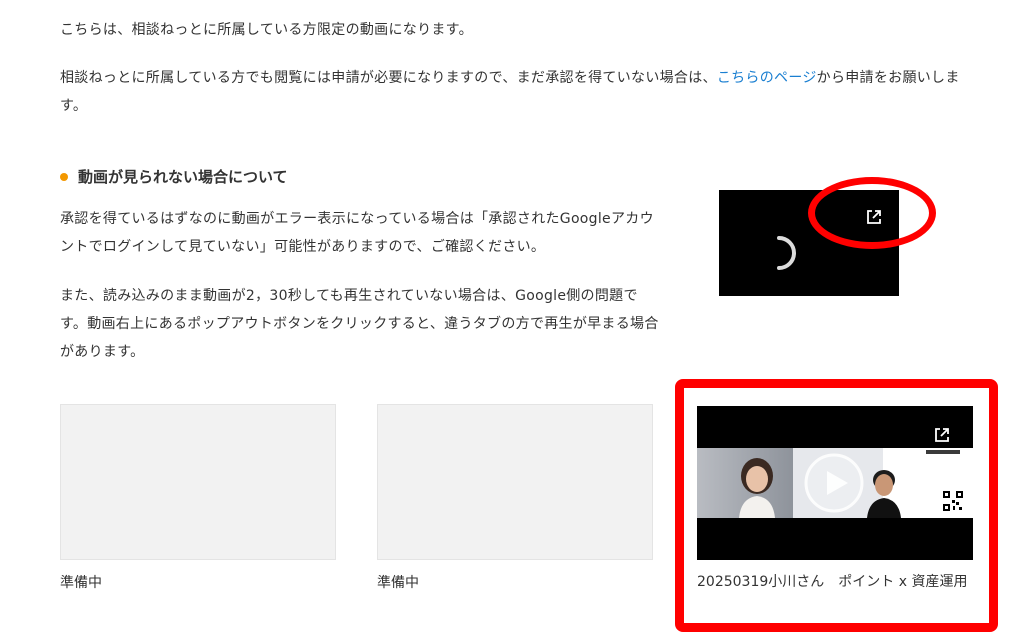 The image size is (1024, 635). What do you see at coordinates (884, 494) in the screenshot?
I see `speaker-right-image` at bounding box center [884, 494].